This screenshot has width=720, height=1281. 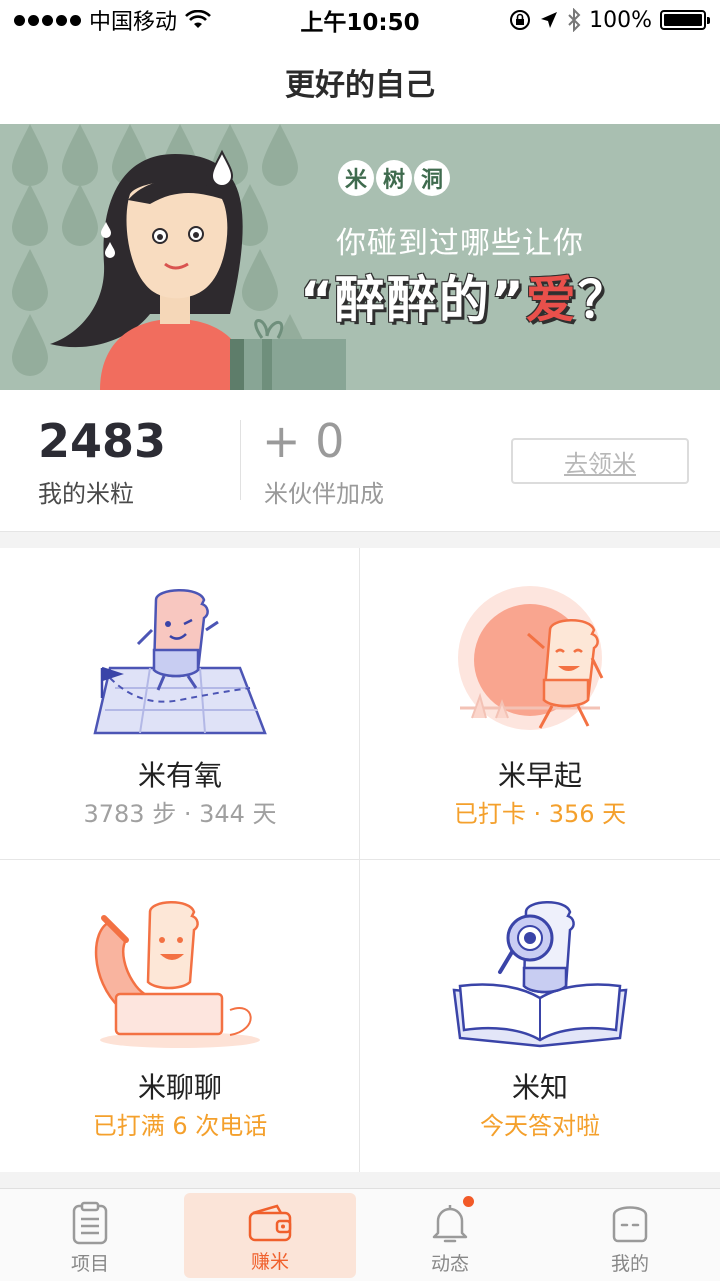 I want to click on banner-subheadline: “醉醉的”爱？, so click(x=465, y=296).